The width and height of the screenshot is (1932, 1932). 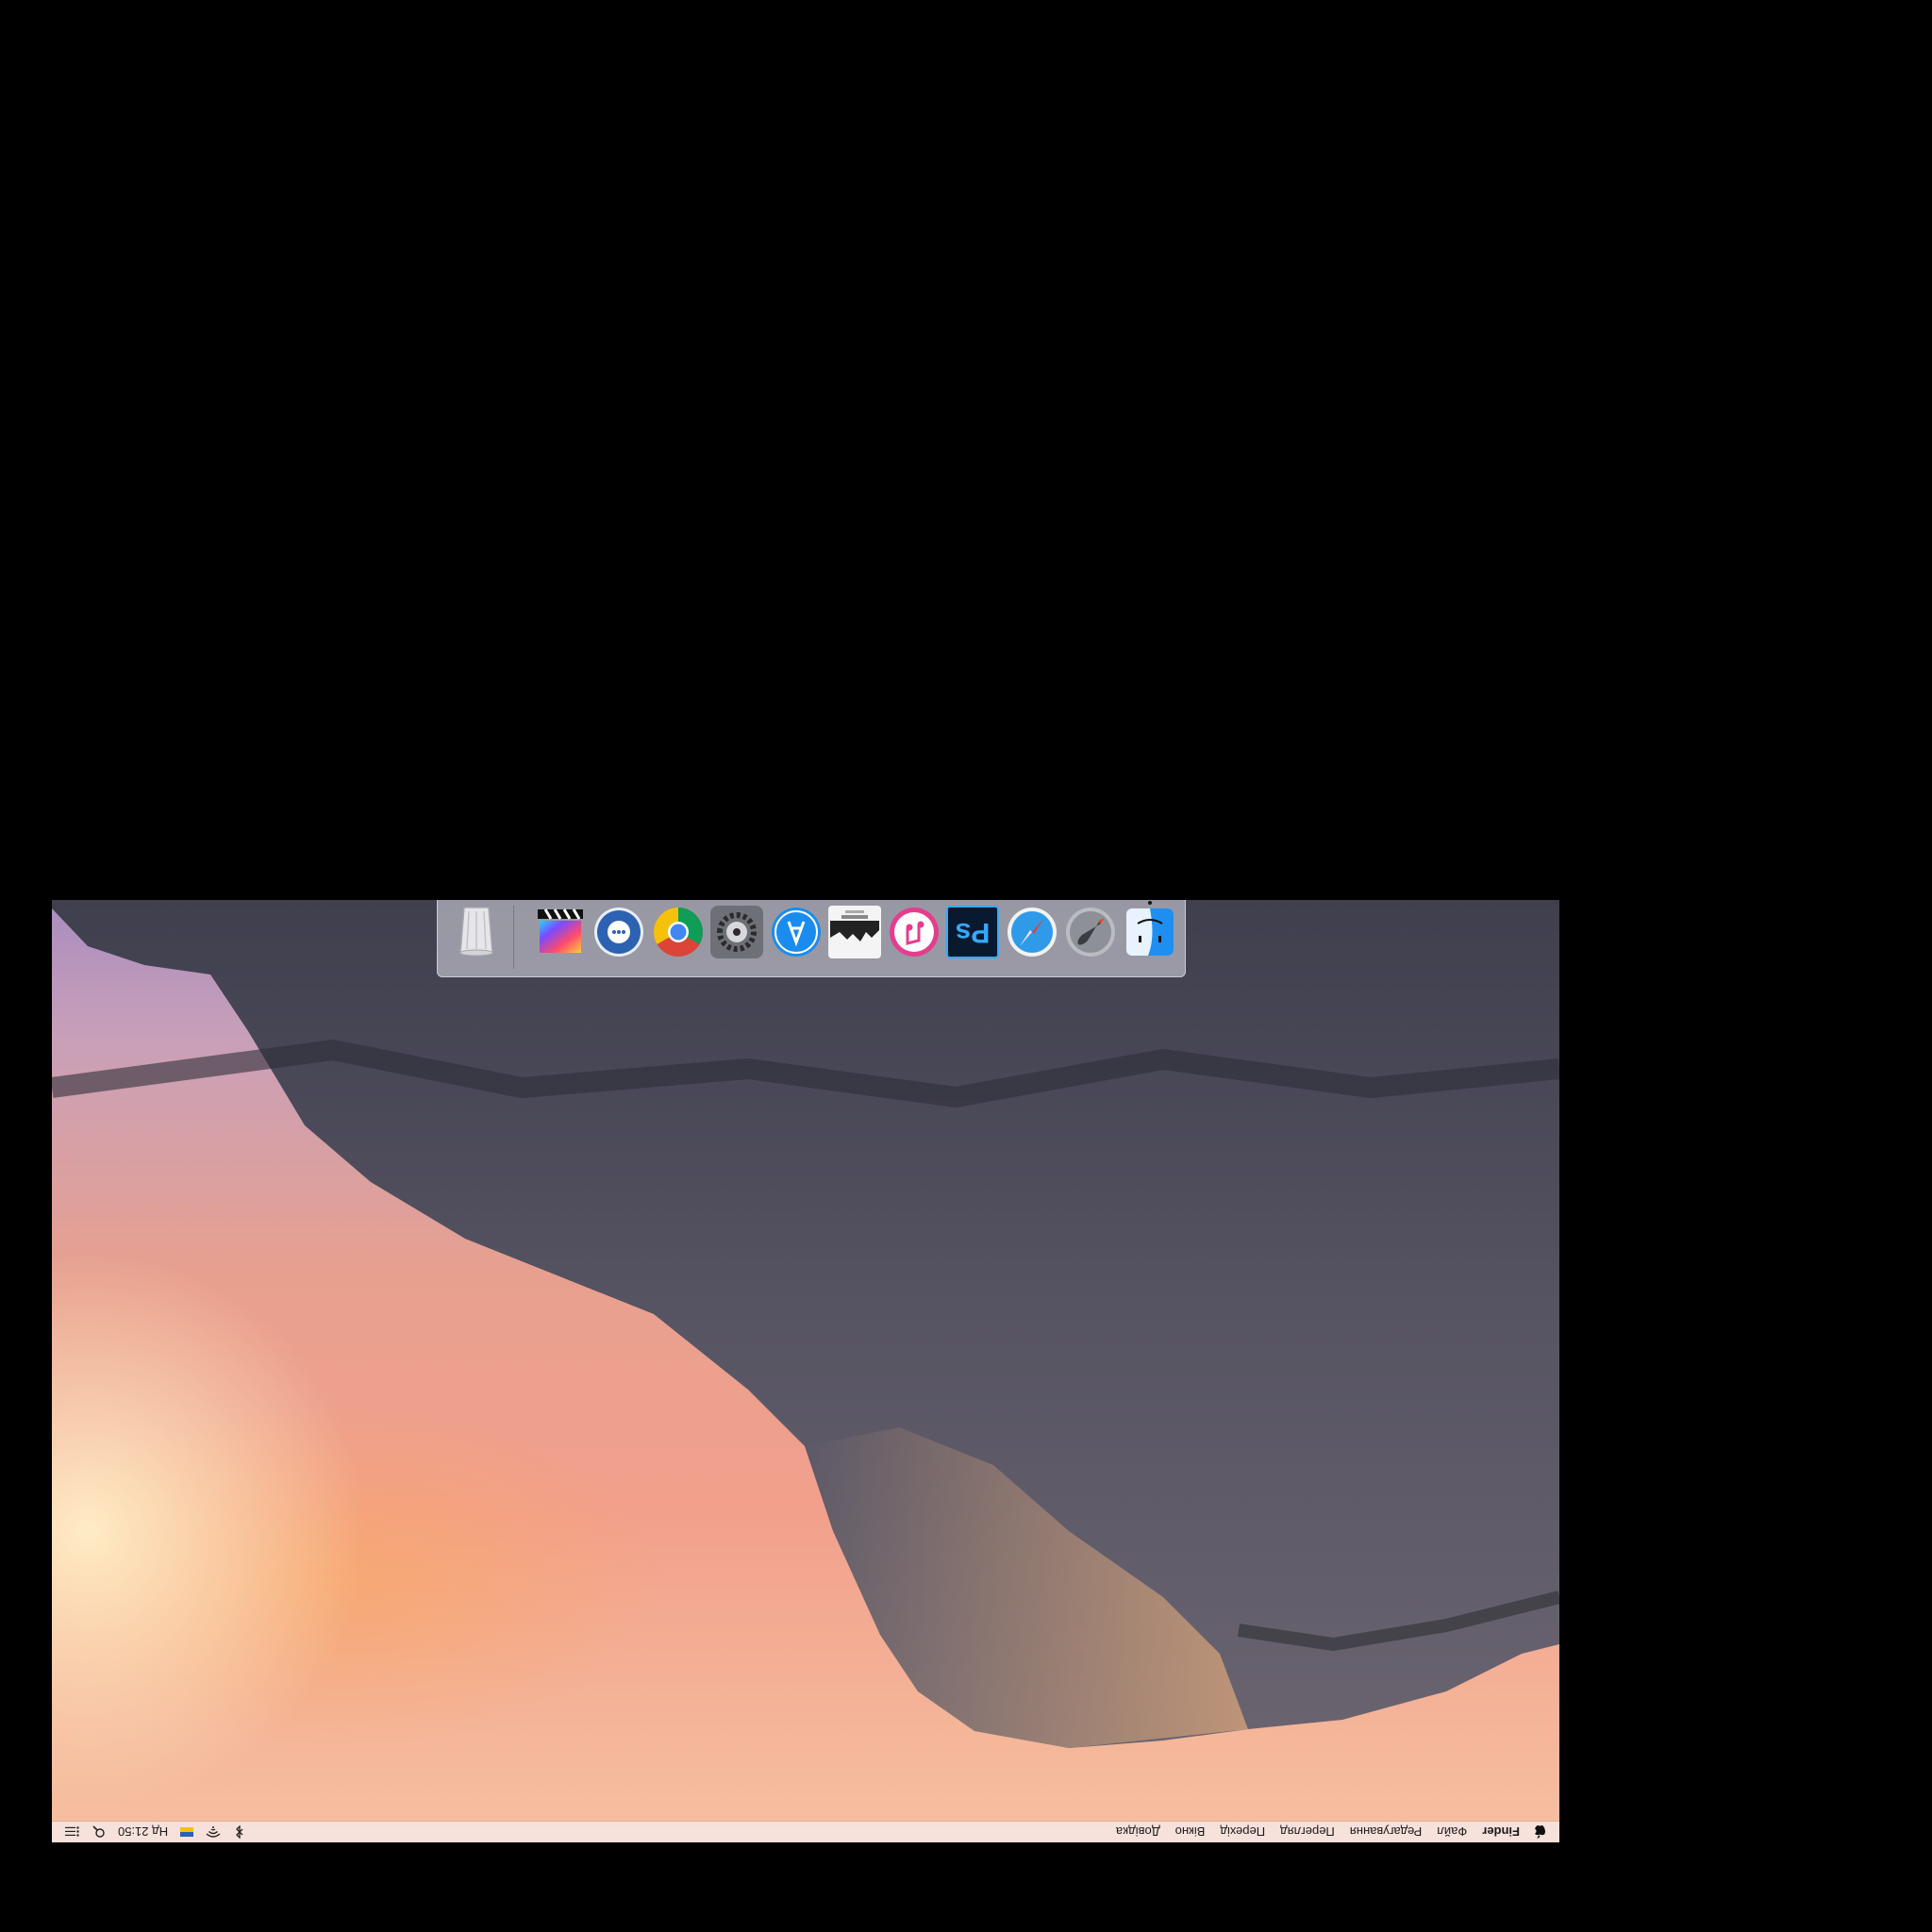 I want to click on dock-app-launchpad, so click(x=1091, y=932).